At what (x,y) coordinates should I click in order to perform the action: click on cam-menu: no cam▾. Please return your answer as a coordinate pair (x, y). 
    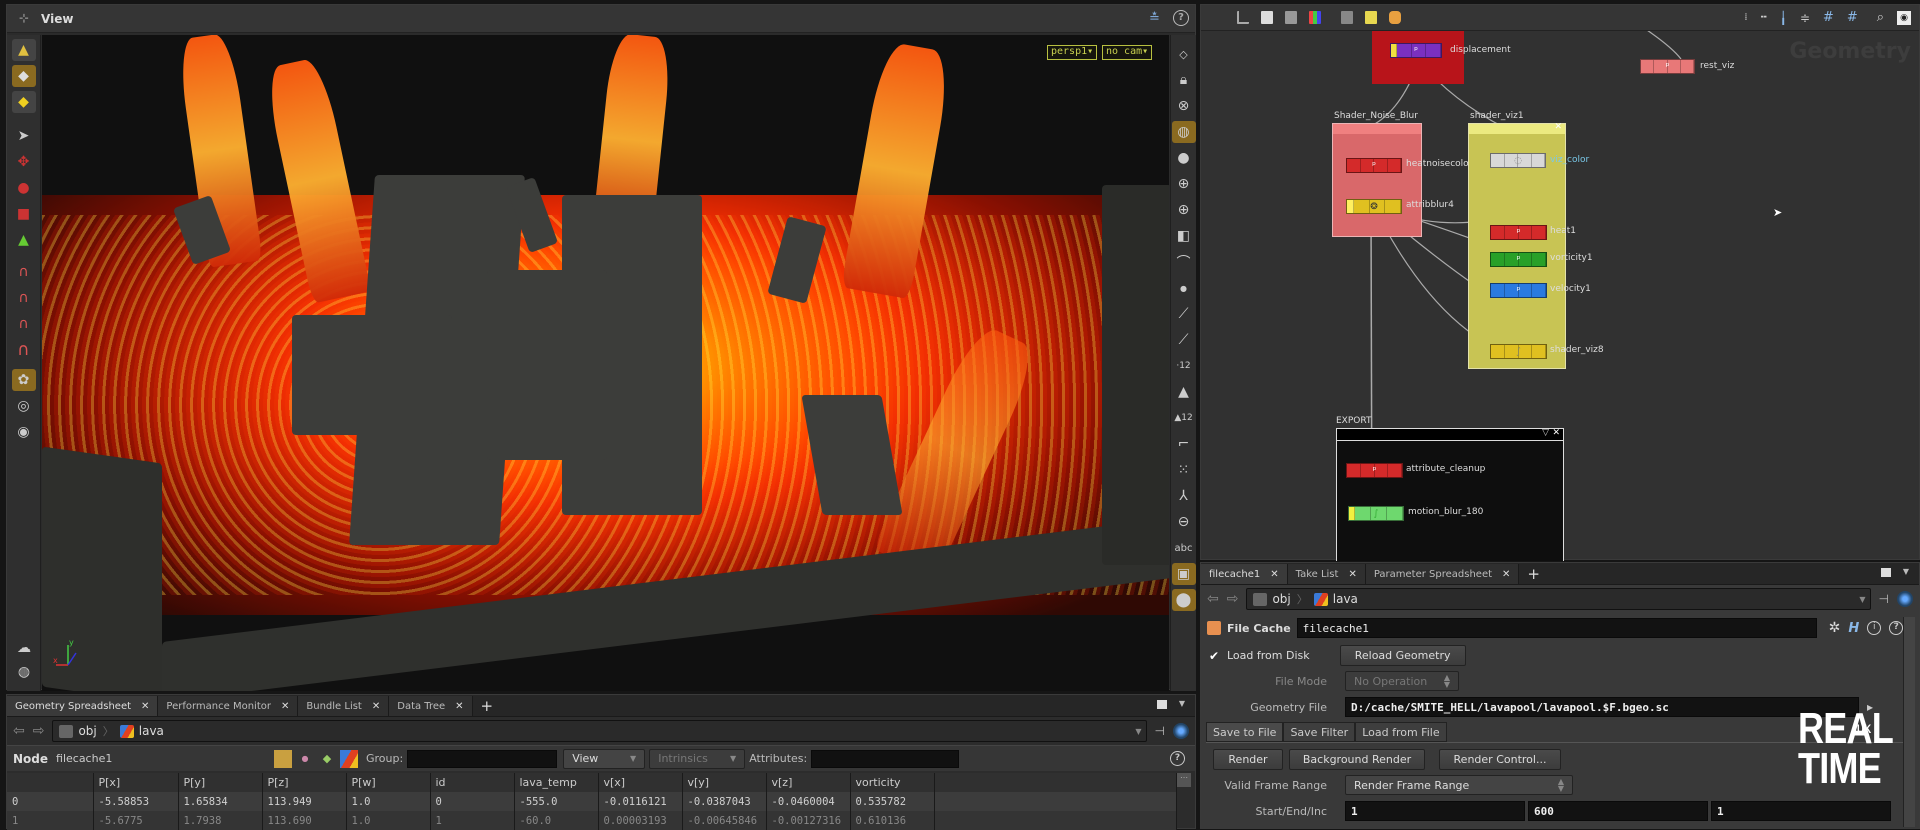
    Looking at the image, I should click on (1127, 52).